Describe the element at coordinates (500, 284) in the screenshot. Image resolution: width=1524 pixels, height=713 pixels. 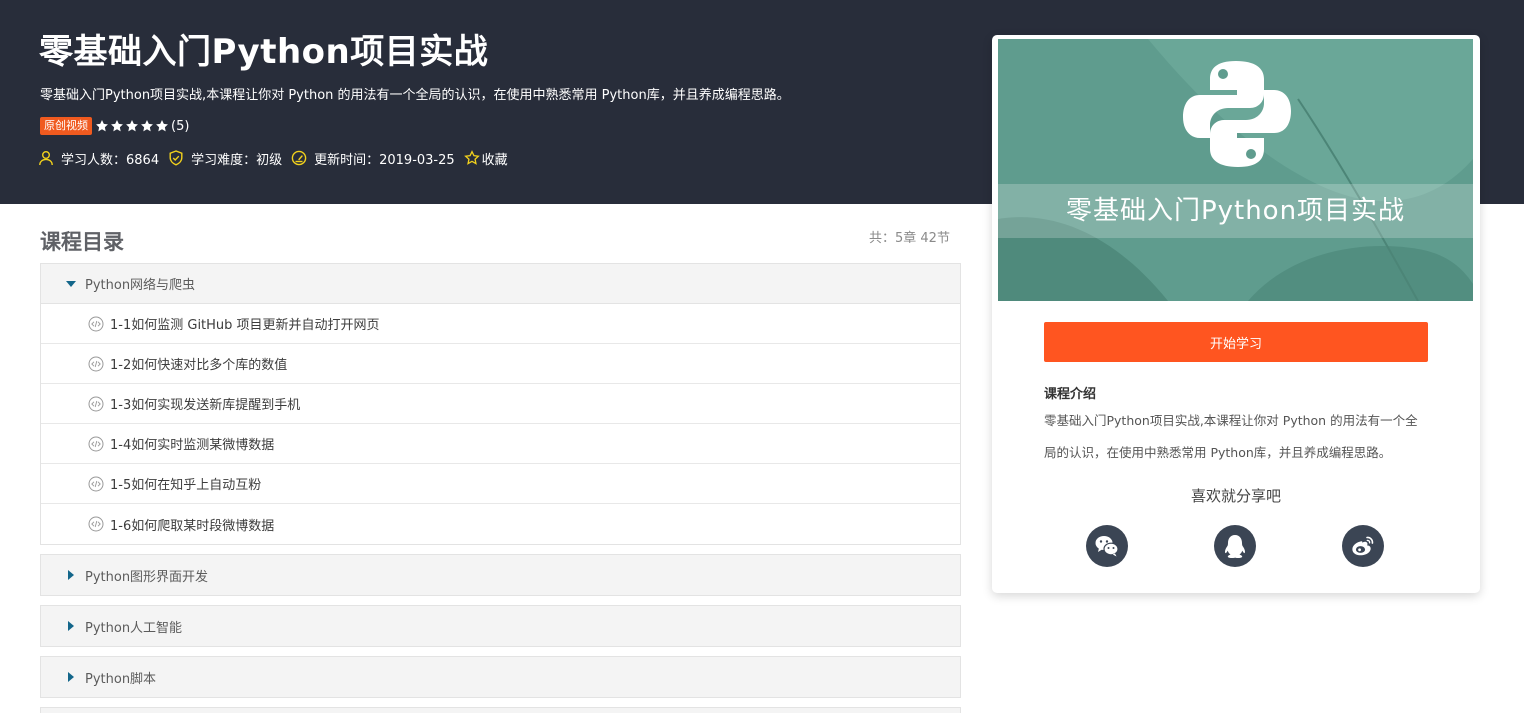
I see `chapter-header: Python网络与爬虫` at that location.